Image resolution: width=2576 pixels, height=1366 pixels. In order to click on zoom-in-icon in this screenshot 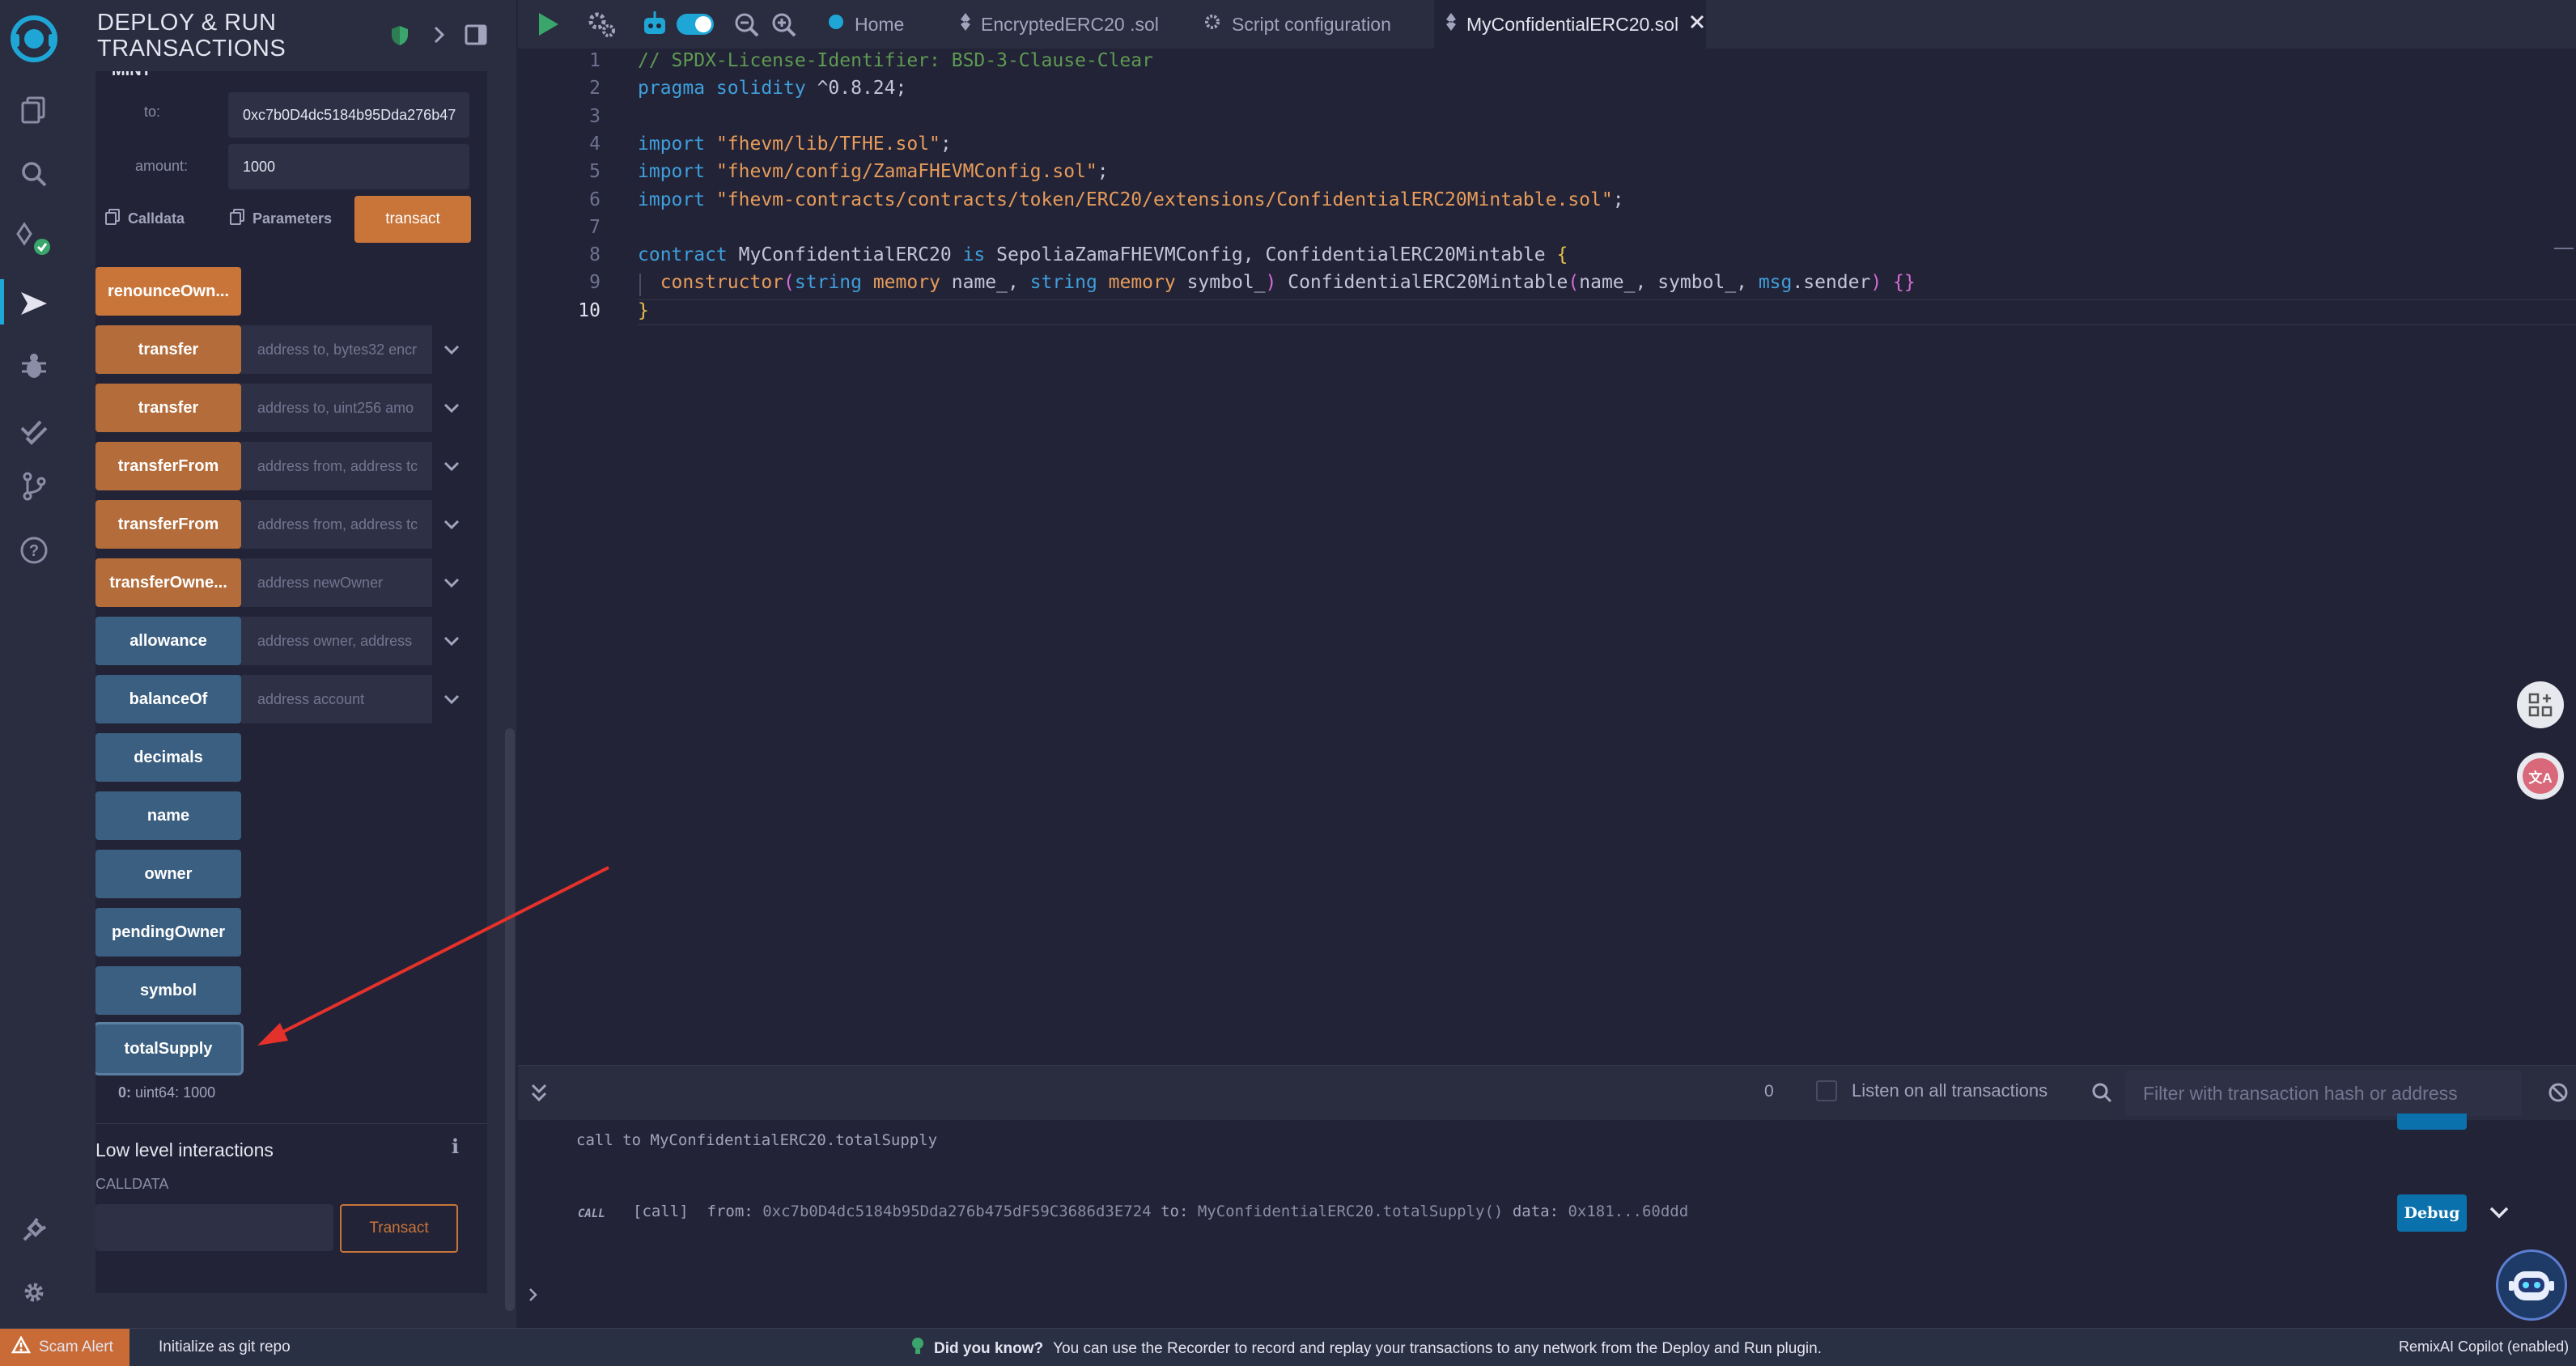, I will do `click(784, 27)`.